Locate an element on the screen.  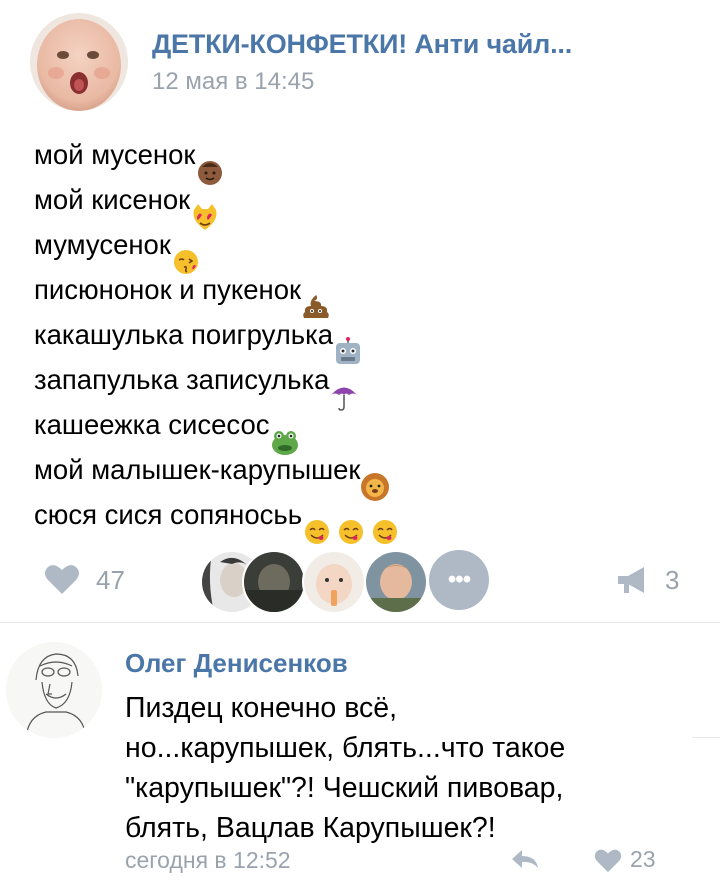
poop-icon is located at coordinates (316, 306).